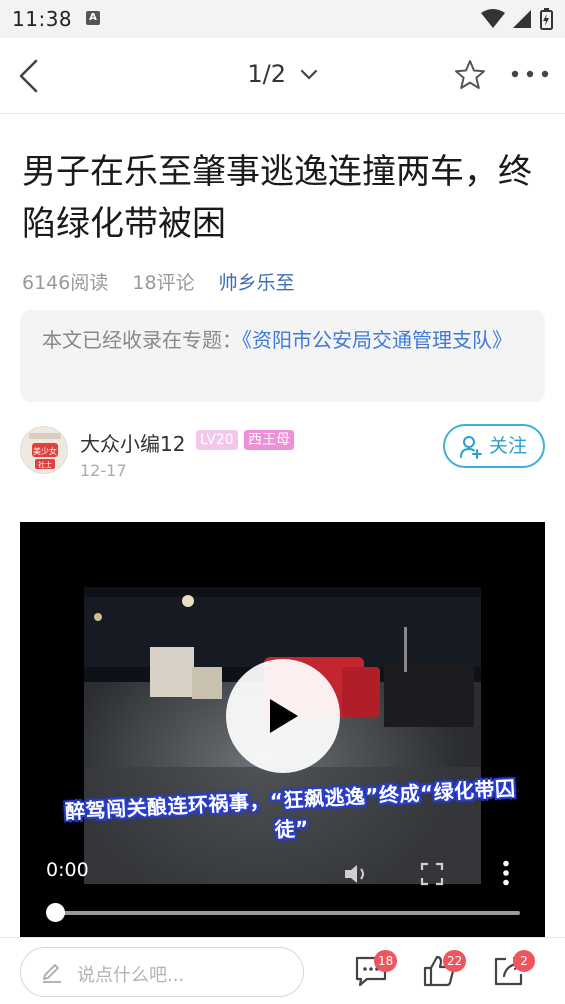  I want to click on avatar-image: 美少女 社士, so click(44, 450).